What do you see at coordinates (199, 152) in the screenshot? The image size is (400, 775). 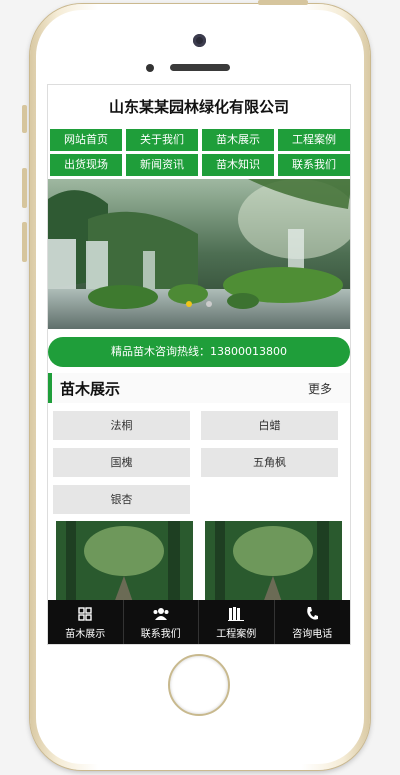 I see `main-nav: 网站首页 关于我们 苗木展示 工程案例 出货现场 新闻资讯 苗木知识 联系我们` at bounding box center [199, 152].